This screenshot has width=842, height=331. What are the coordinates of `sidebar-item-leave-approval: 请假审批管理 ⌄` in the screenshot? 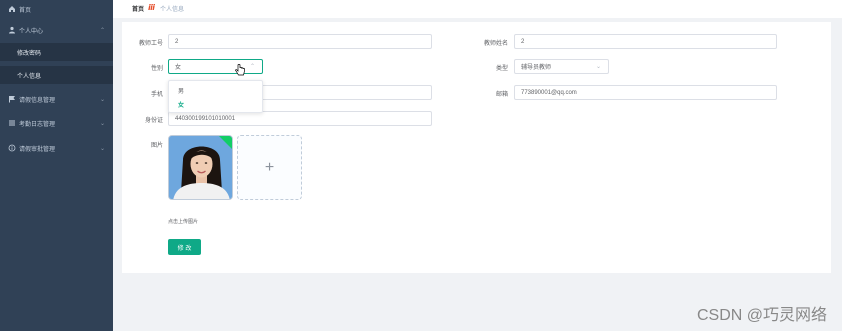 It's located at (56, 148).